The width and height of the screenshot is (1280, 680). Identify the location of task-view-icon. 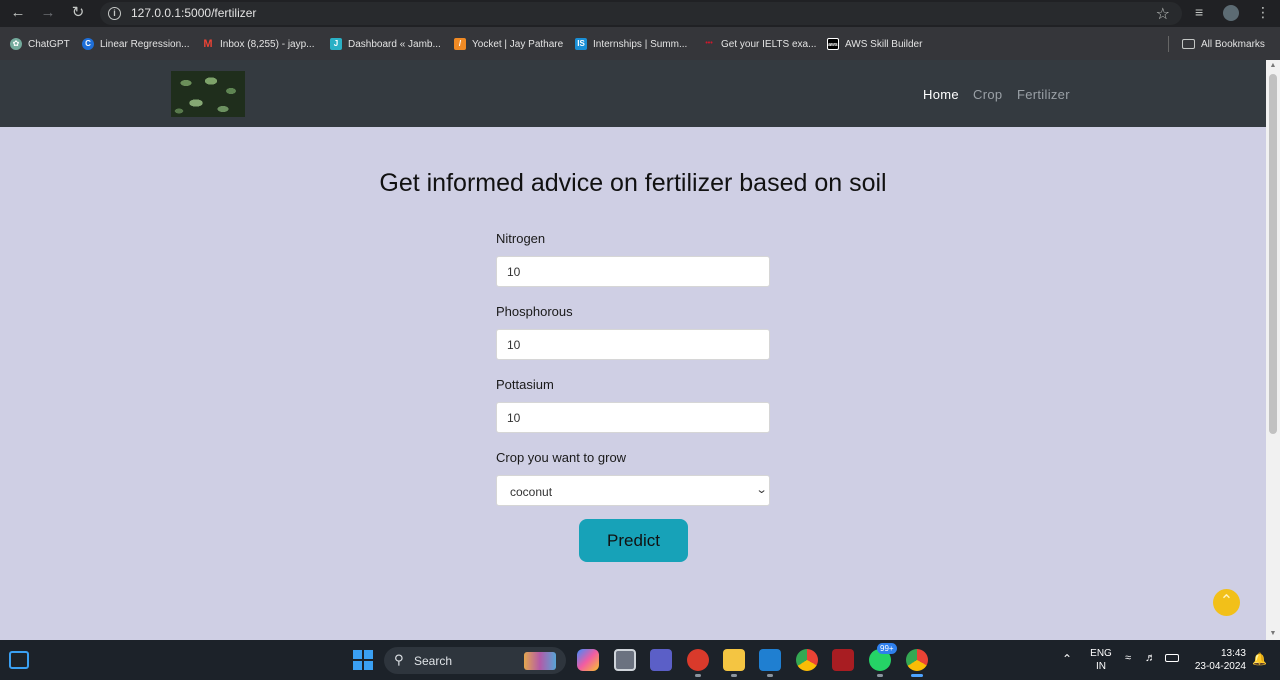
(625, 660).